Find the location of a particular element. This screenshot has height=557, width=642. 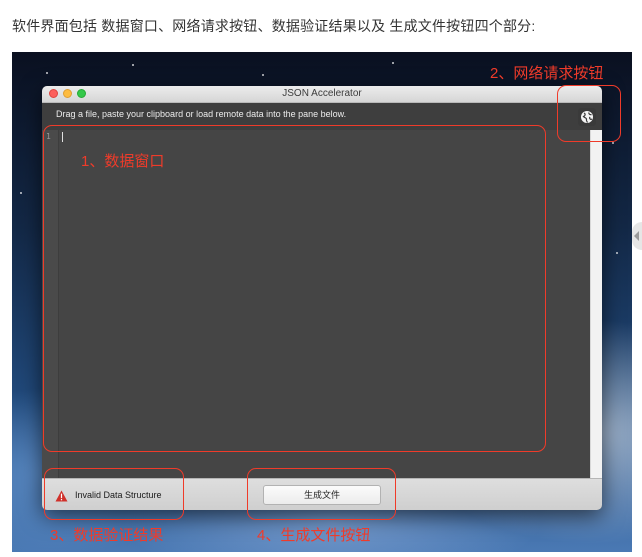

window-title: JSON Accelerator is located at coordinates (322, 93).